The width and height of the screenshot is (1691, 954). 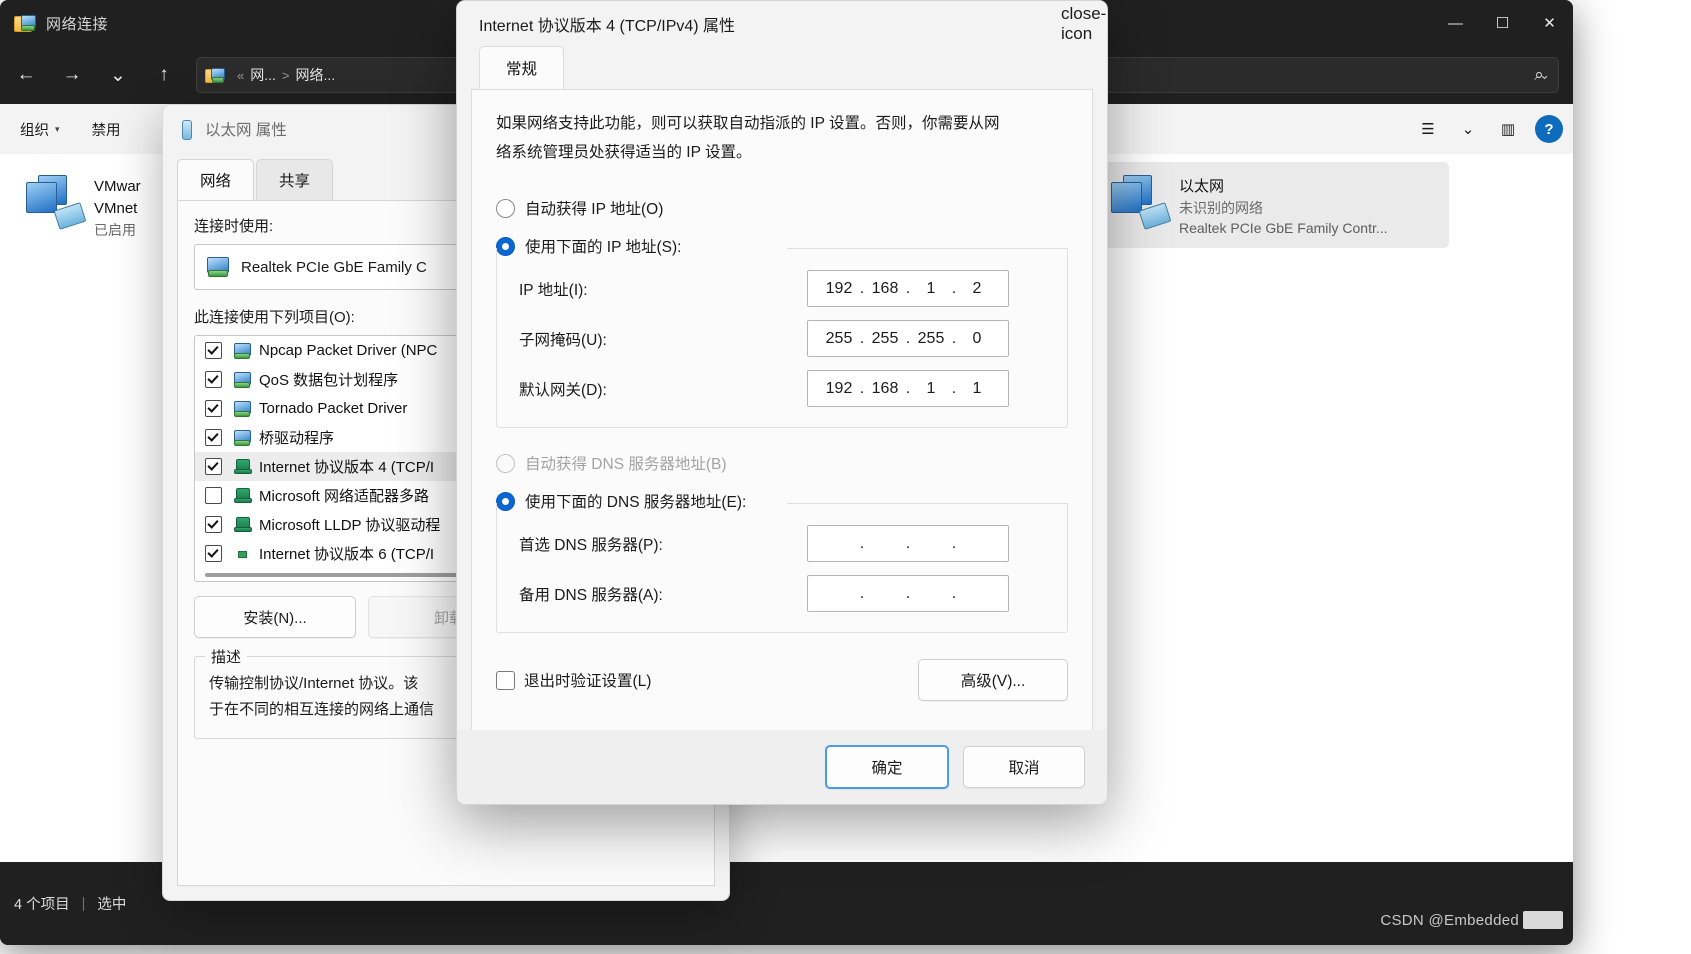 What do you see at coordinates (505, 208) in the screenshot?
I see `ip-auto-radio` at bounding box center [505, 208].